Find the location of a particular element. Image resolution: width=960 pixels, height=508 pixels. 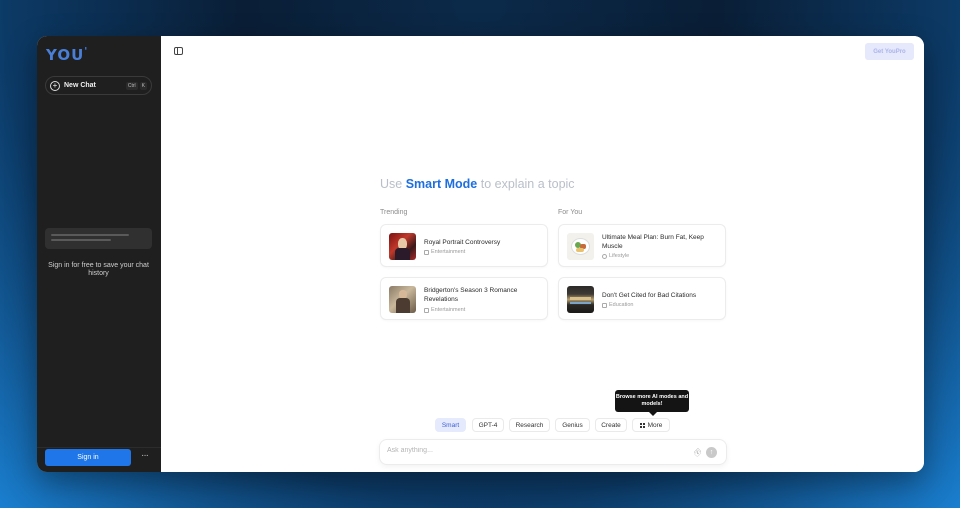

lifestyle-icon is located at coordinates (604, 256).